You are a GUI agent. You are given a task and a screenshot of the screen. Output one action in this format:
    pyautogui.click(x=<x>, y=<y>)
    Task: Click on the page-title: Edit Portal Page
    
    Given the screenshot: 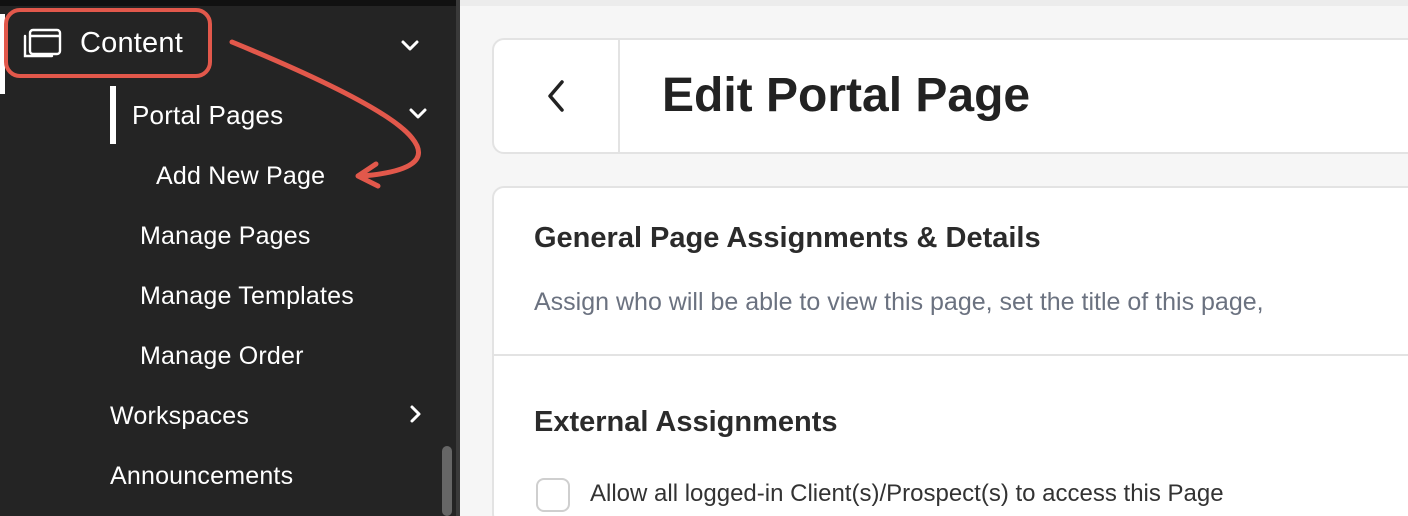 What is the action you would take?
    pyautogui.click(x=846, y=95)
    